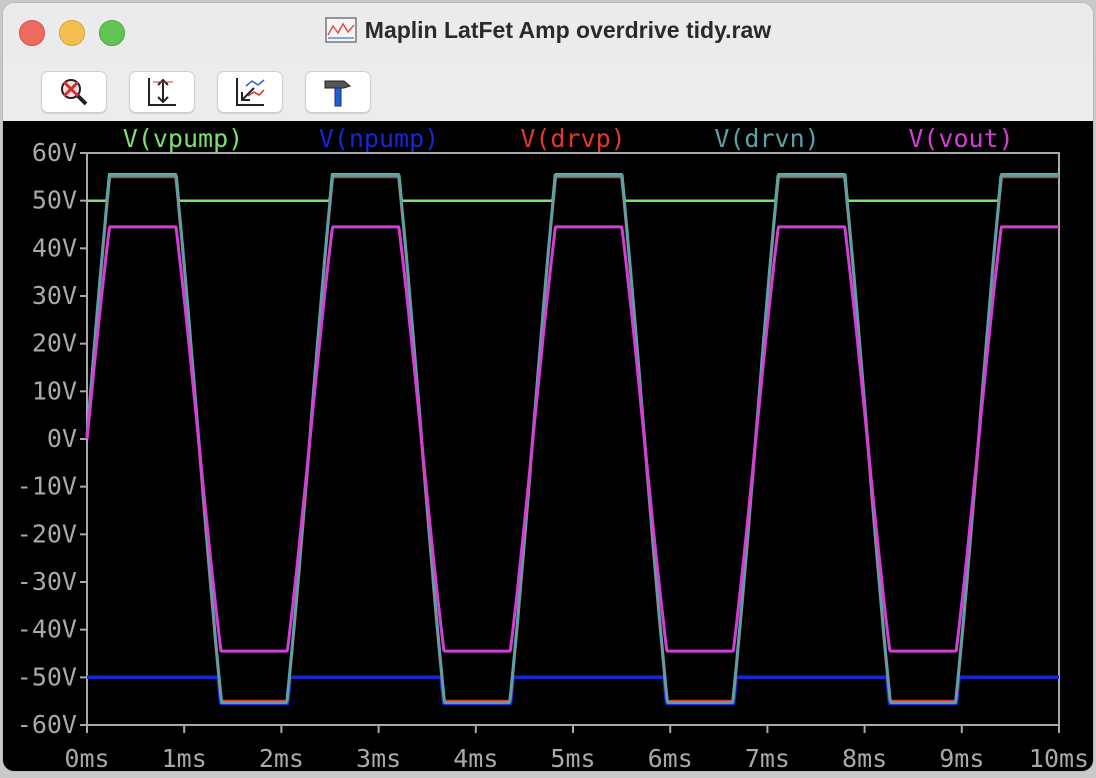 Image resolution: width=1096 pixels, height=778 pixels. I want to click on hammer-icon, so click(338, 93).